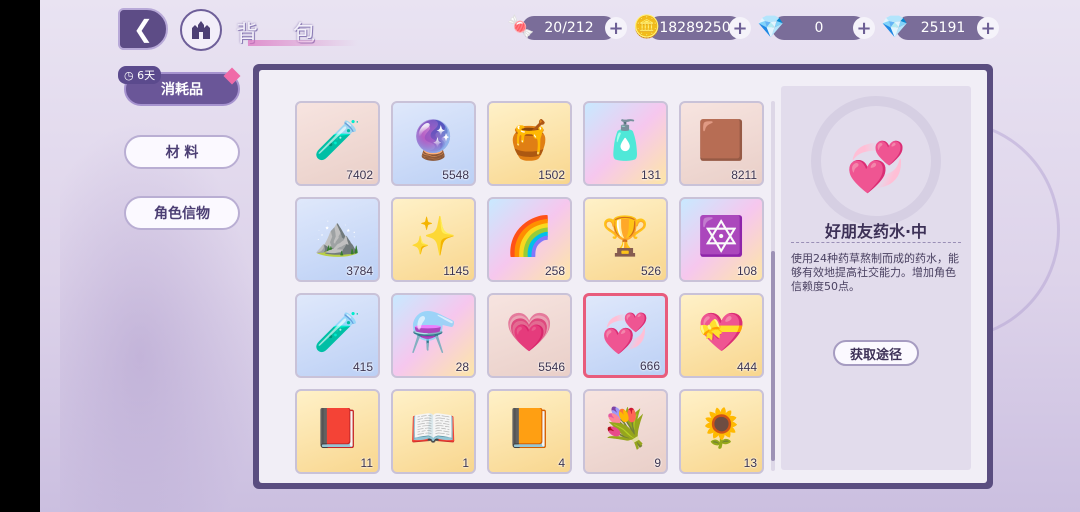 This screenshot has width=1080, height=512. What do you see at coordinates (876, 242) in the screenshot?
I see `detail-divider` at bounding box center [876, 242].